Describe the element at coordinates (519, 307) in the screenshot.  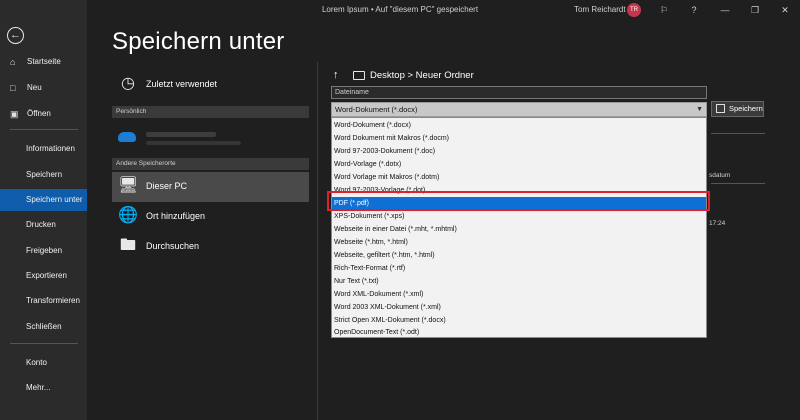
I see `filetype-option: Word 2003 XML-Dokument (*.xml)` at that location.